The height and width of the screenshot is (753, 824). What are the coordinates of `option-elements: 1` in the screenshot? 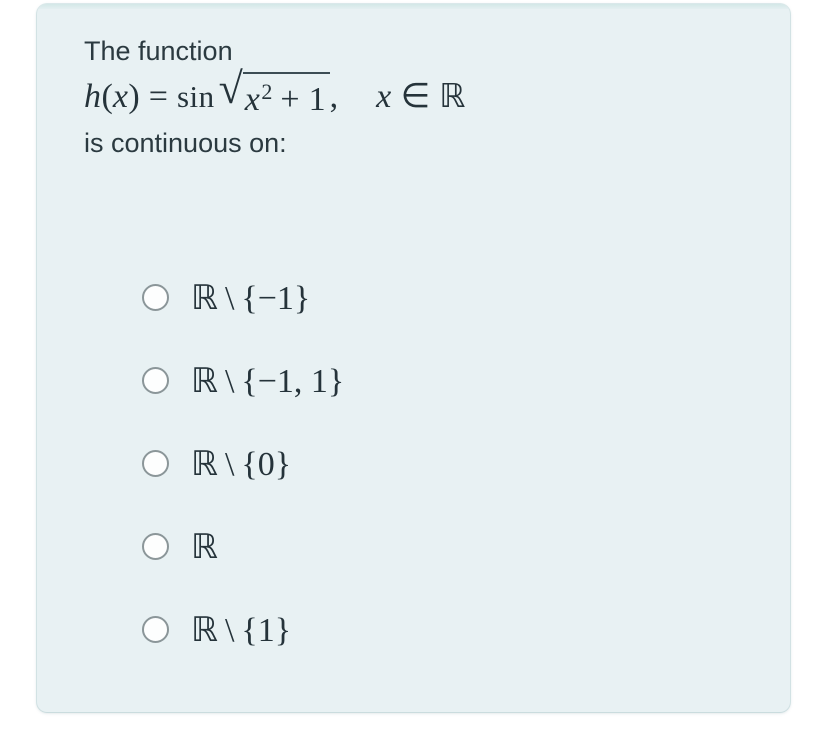 It's located at (266, 630).